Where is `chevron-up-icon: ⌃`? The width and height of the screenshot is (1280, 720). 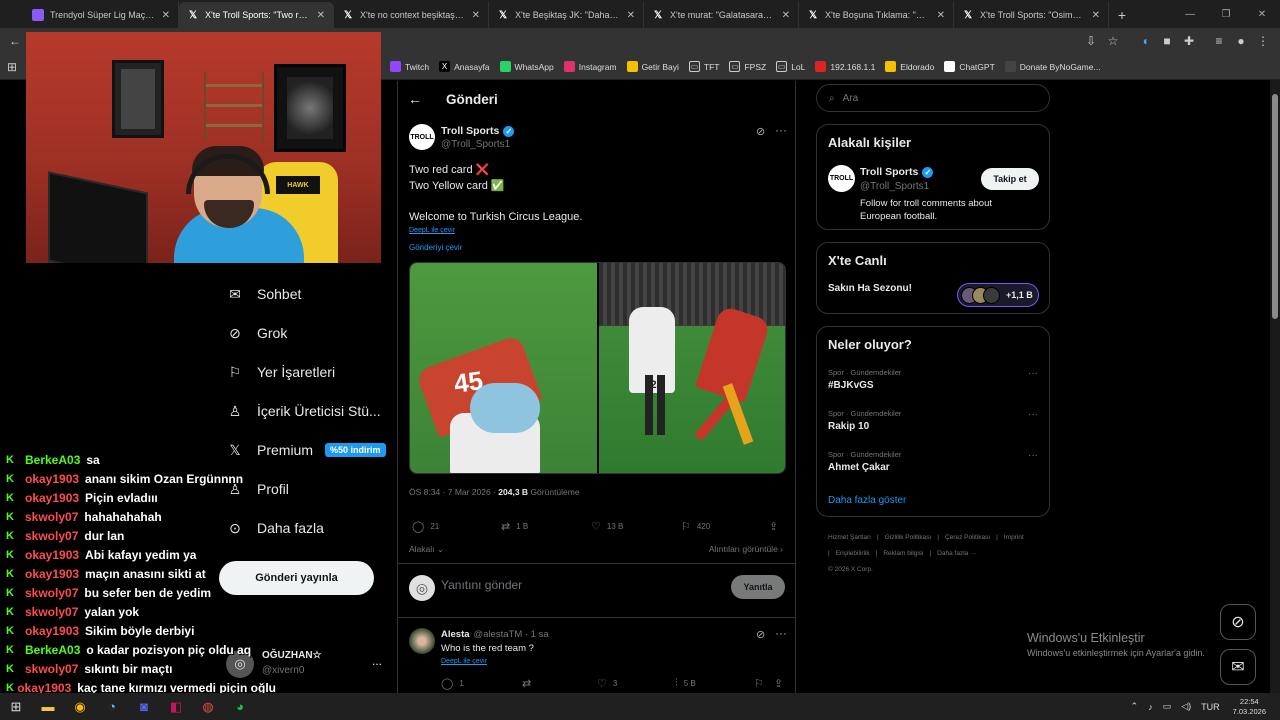
chevron-up-icon: ⌃ is located at coordinates (1135, 706).